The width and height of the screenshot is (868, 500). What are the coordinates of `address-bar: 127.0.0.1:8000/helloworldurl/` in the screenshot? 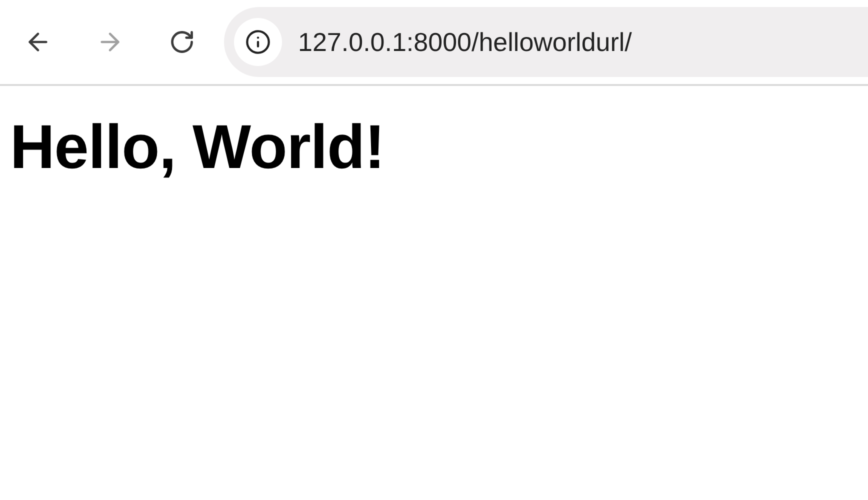 It's located at (546, 42).